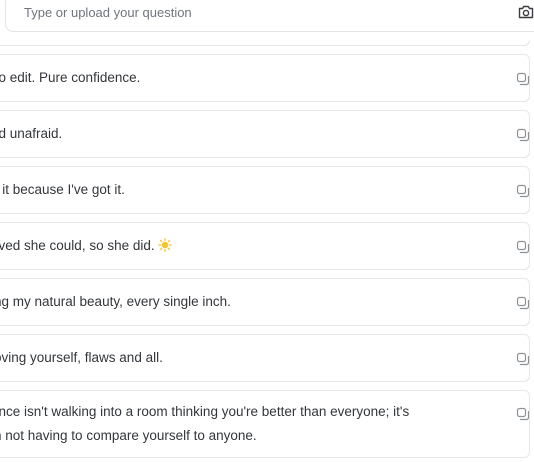  Describe the element at coordinates (234, 12) in the screenshot. I see `question-input` at that location.